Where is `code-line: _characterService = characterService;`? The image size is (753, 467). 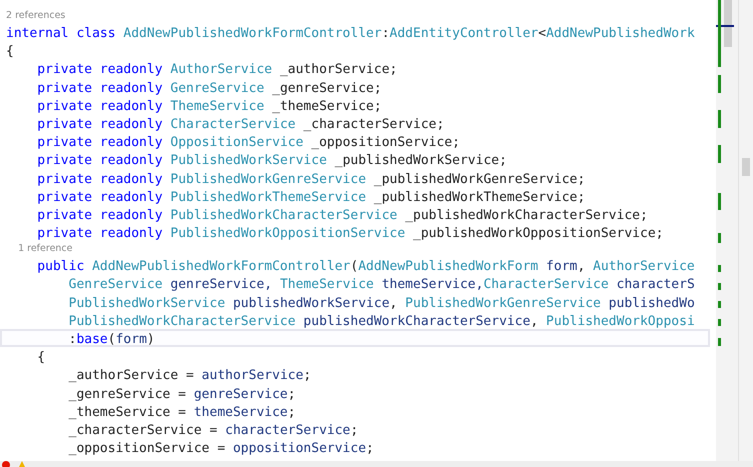
code-line: _characterService = characterService; is located at coordinates (214, 430).